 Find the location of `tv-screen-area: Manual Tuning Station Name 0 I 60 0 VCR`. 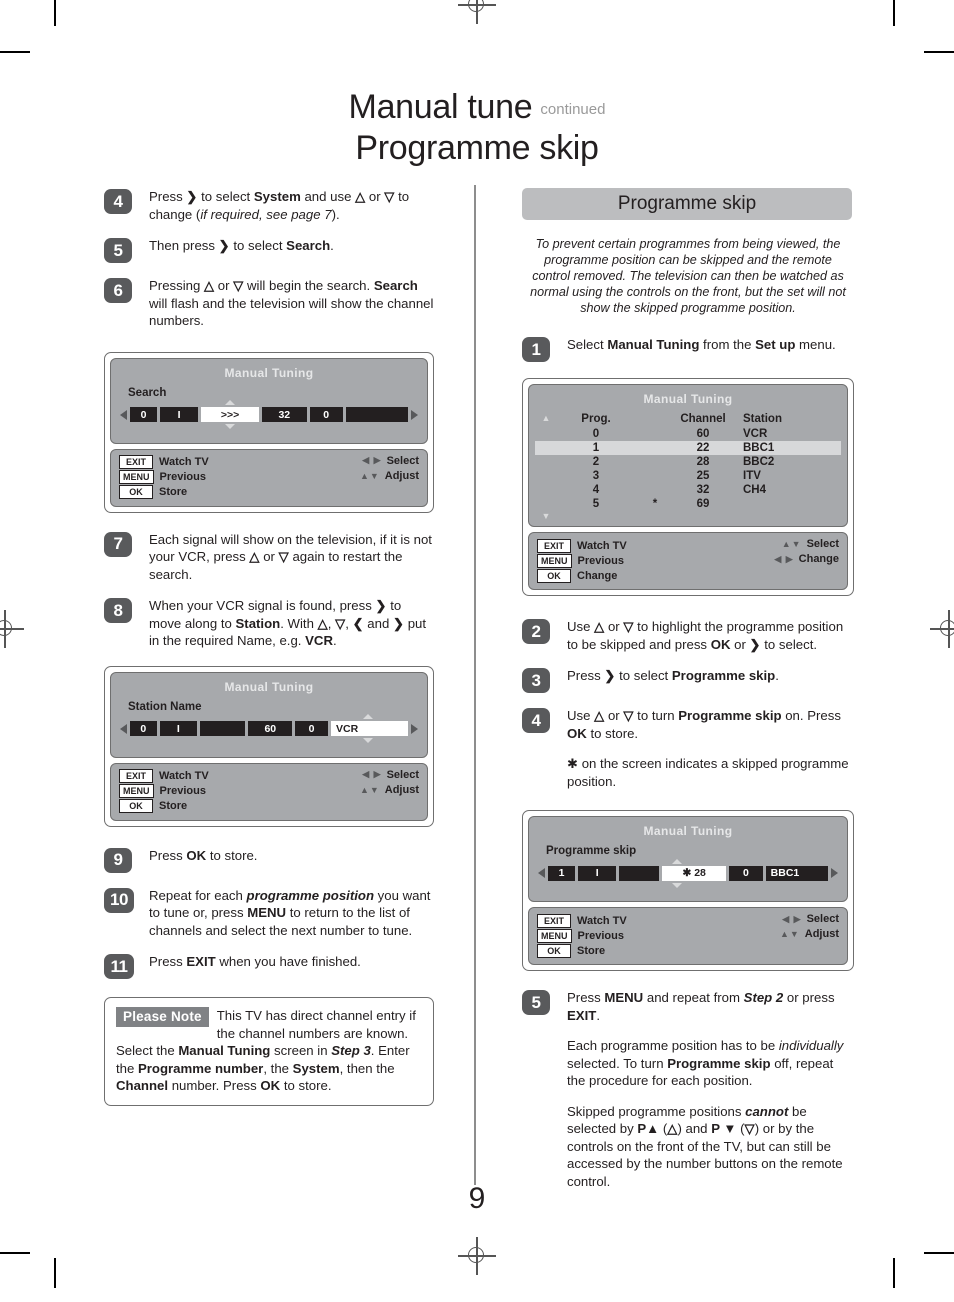

tv-screen-area: Manual Tuning Station Name 0 I 60 0 VCR is located at coordinates (269, 714).